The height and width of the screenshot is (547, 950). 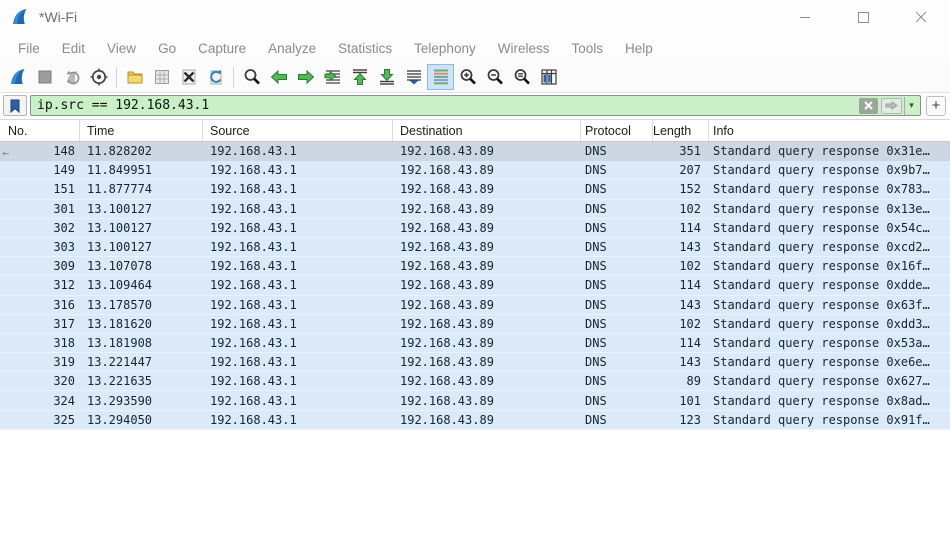 What do you see at coordinates (17, 77) in the screenshot?
I see `start-capture-icon` at bounding box center [17, 77].